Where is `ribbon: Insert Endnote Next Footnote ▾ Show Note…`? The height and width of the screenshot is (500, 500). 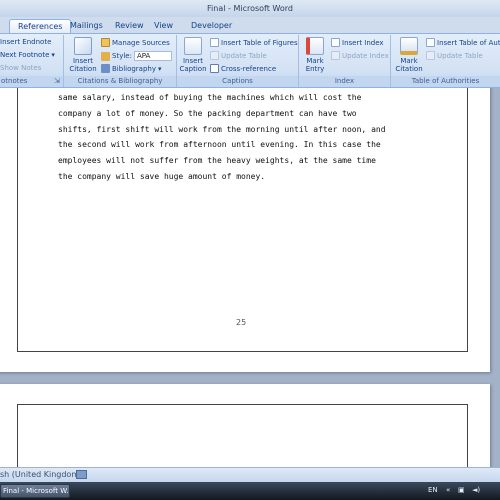 ribbon: Insert Endnote Next Footnote ▾ Show Note… is located at coordinates (250, 60).